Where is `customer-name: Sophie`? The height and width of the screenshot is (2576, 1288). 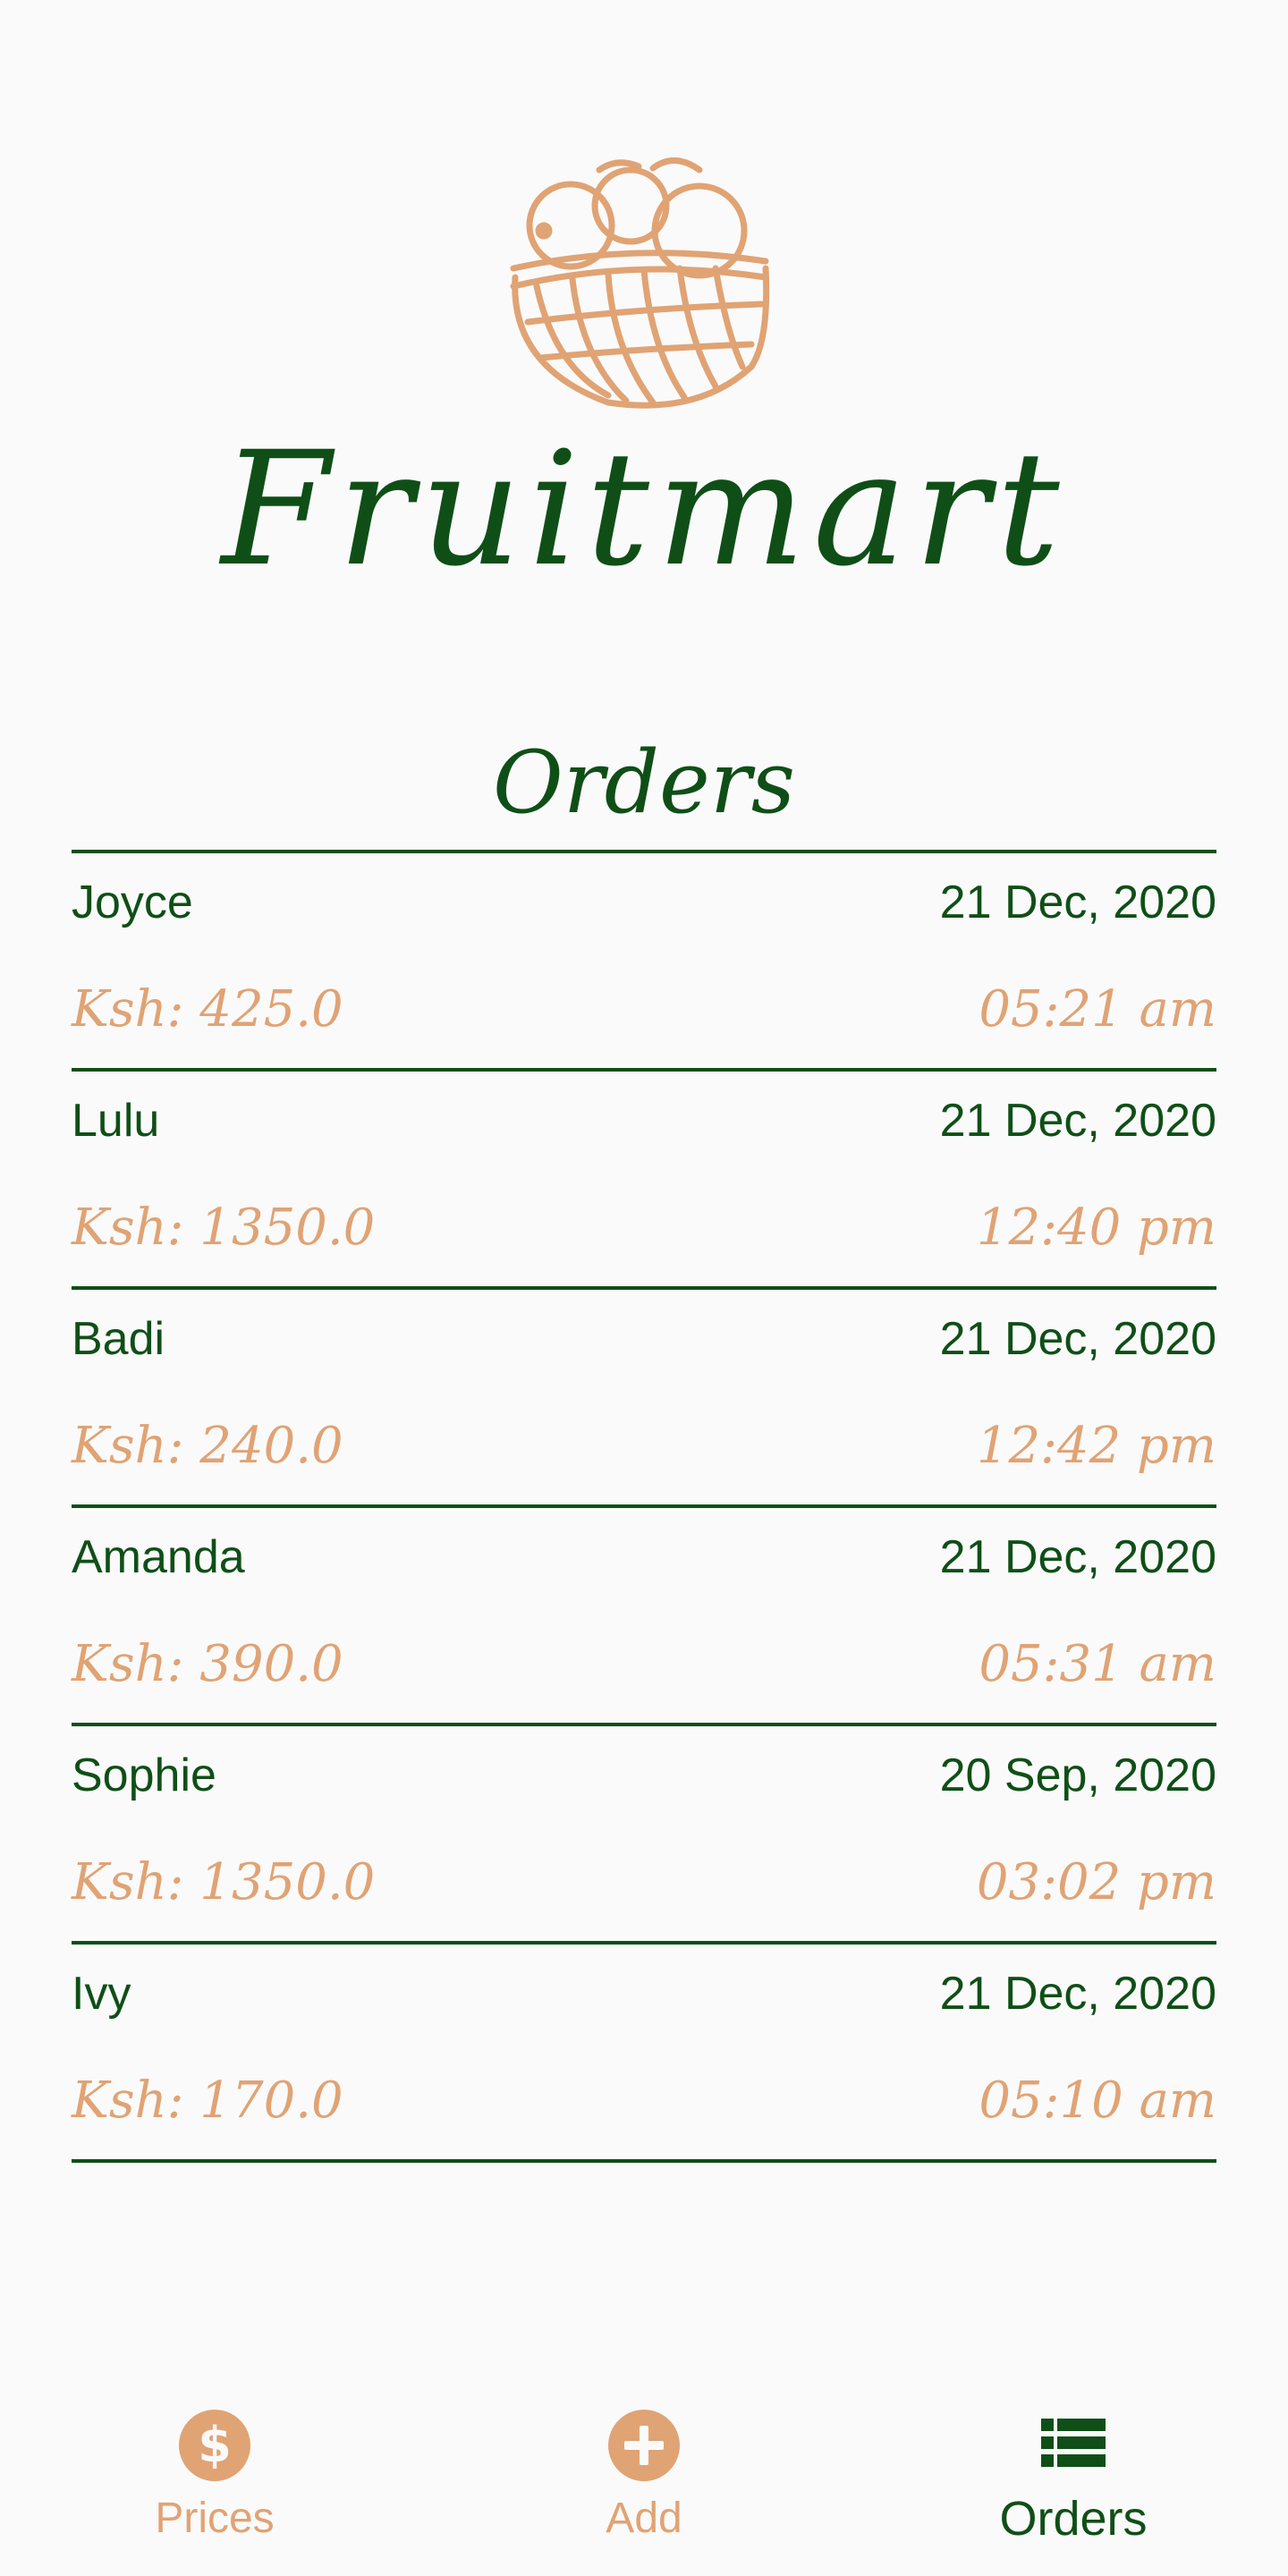 customer-name: Sophie is located at coordinates (144, 1775).